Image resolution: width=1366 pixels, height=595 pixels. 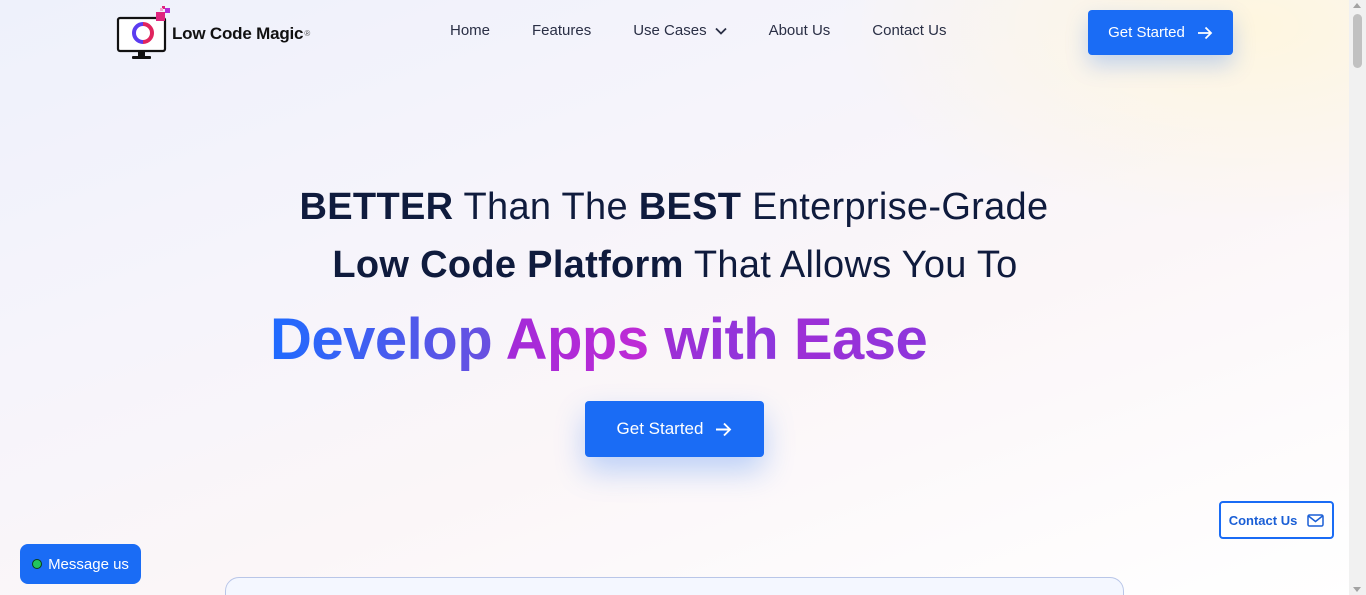 I want to click on nav-item-use-cases: Use Cases, so click(x=680, y=30).